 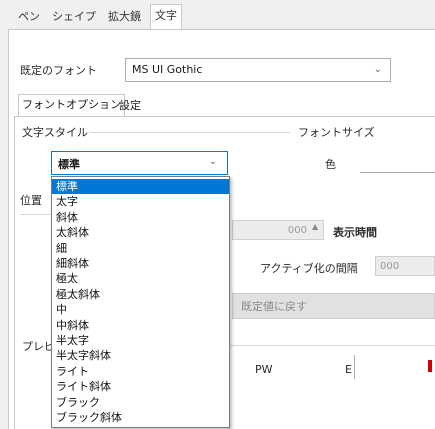 I want to click on dropdown-option: ブラック斜体, so click(x=140, y=417).